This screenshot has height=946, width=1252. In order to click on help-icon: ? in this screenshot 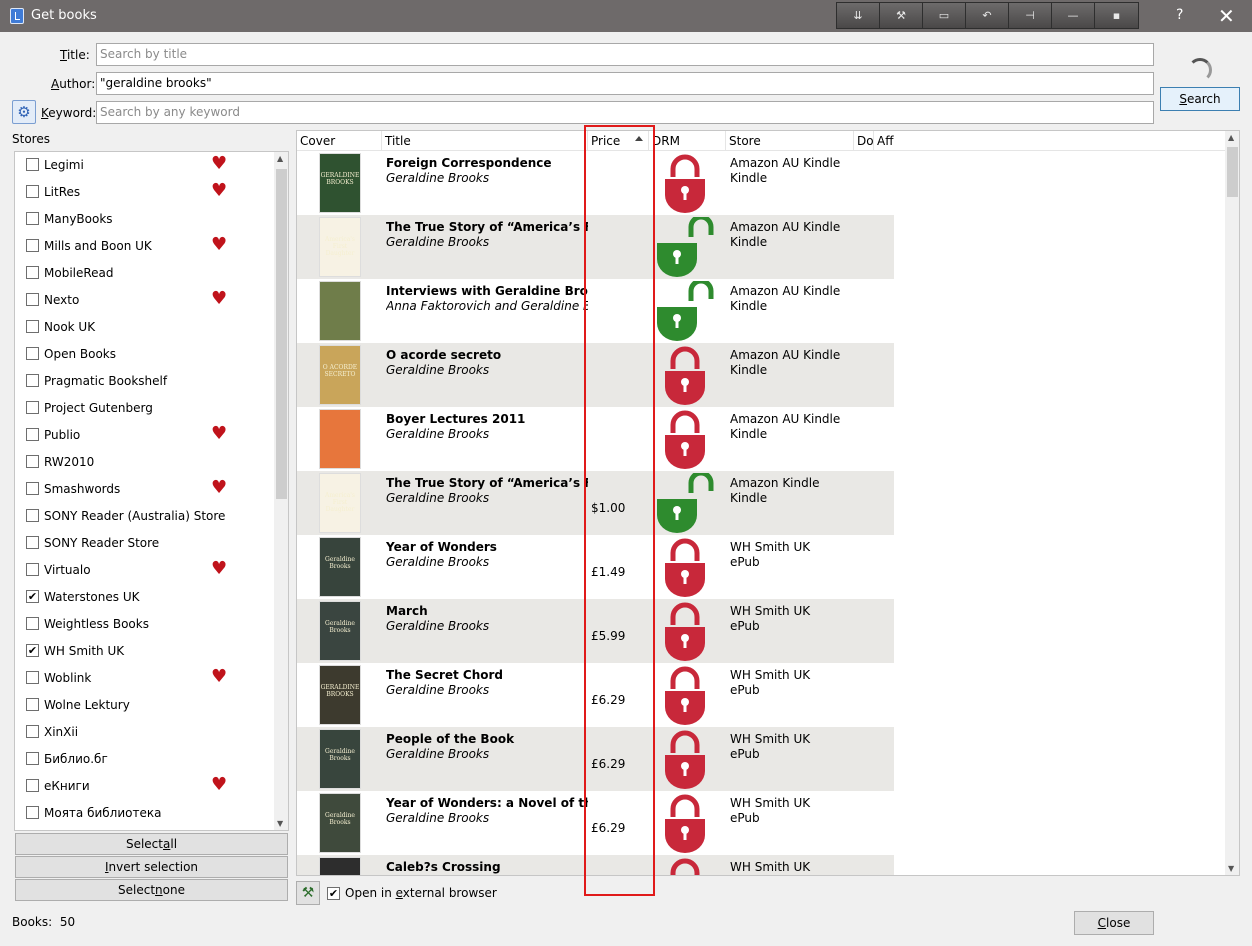, I will do `click(1179, 15)`.